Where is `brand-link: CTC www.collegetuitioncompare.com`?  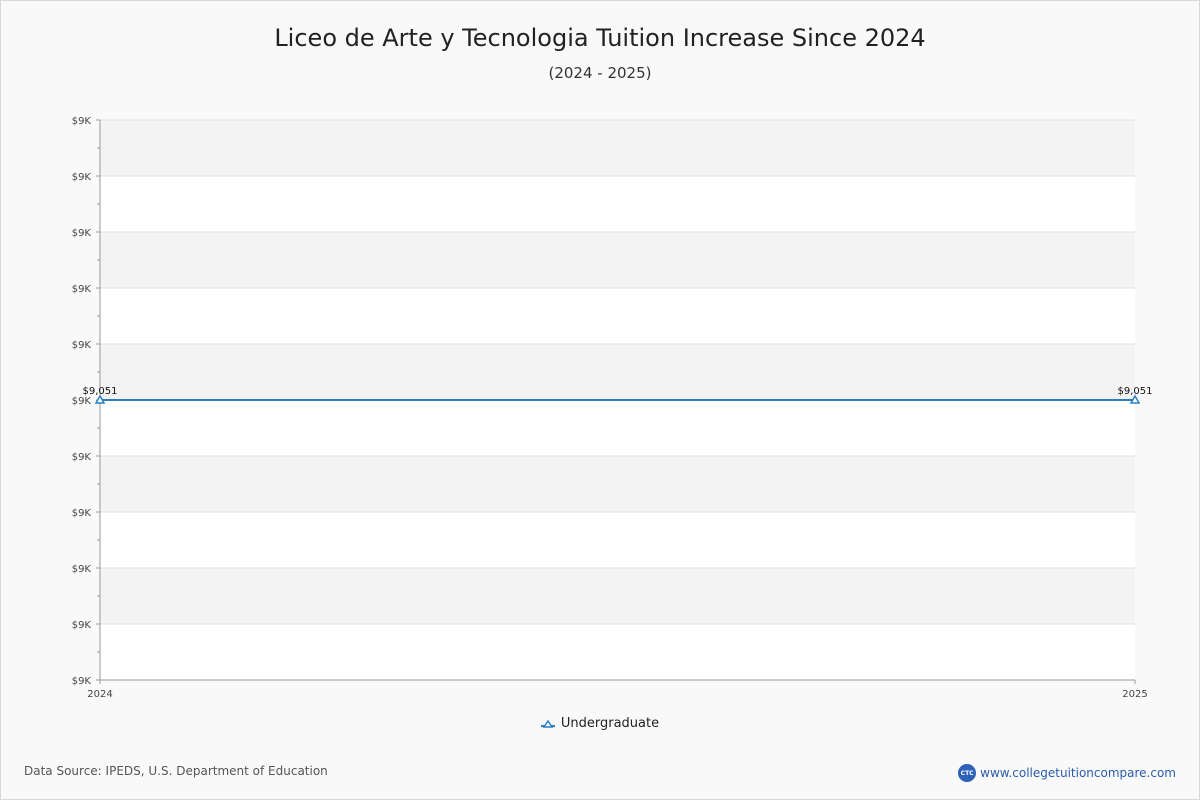 brand-link: CTC www.collegetuitioncompare.com is located at coordinates (1067, 773).